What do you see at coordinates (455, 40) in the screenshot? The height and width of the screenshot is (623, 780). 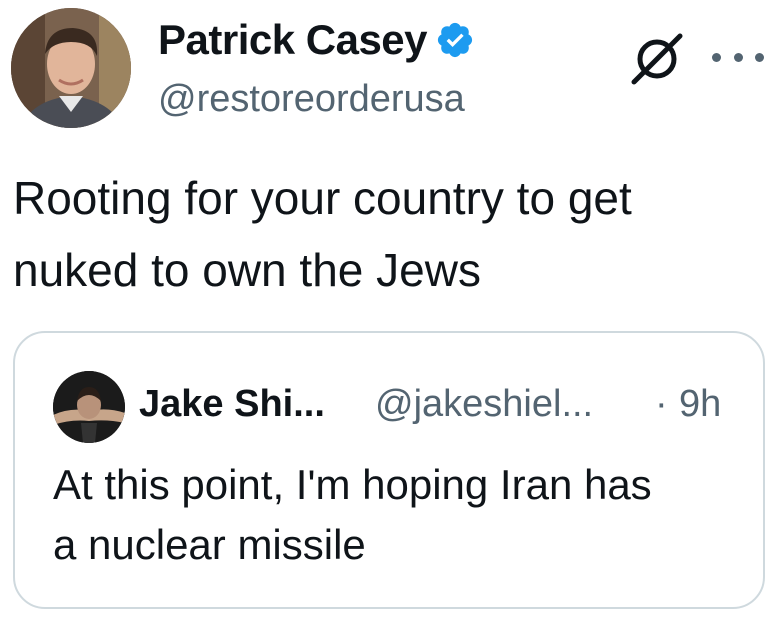 I see `verified-badge-icon` at bounding box center [455, 40].